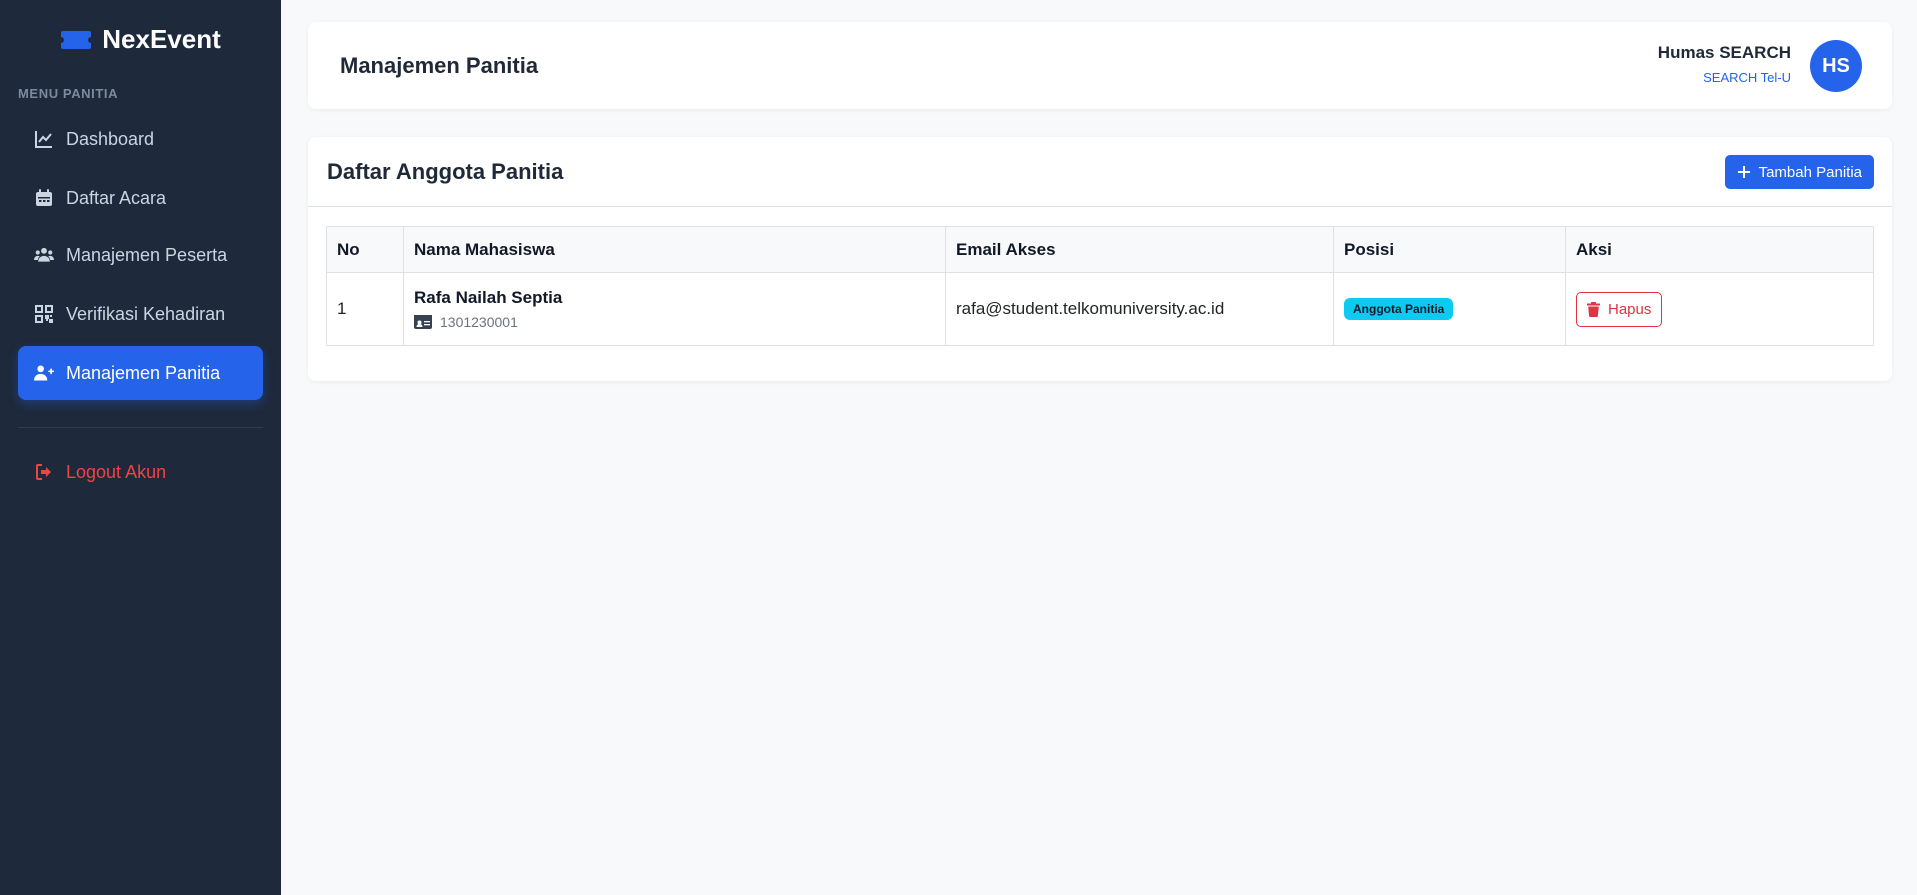 The height and width of the screenshot is (895, 1917). Describe the element at coordinates (44, 254) in the screenshot. I see `users-icon` at that location.